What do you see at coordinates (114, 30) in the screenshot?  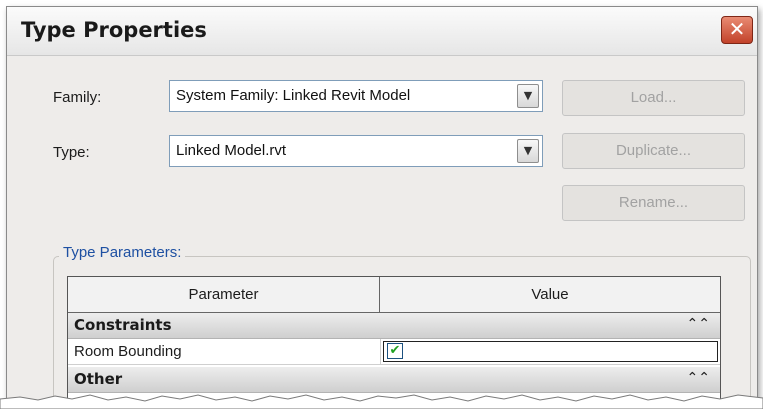 I see `dialog-title: Type Properties` at bounding box center [114, 30].